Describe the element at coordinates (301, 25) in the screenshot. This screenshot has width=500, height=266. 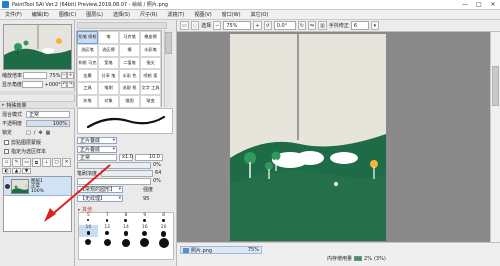
I see `rotate-cw-icon: ↻` at that location.